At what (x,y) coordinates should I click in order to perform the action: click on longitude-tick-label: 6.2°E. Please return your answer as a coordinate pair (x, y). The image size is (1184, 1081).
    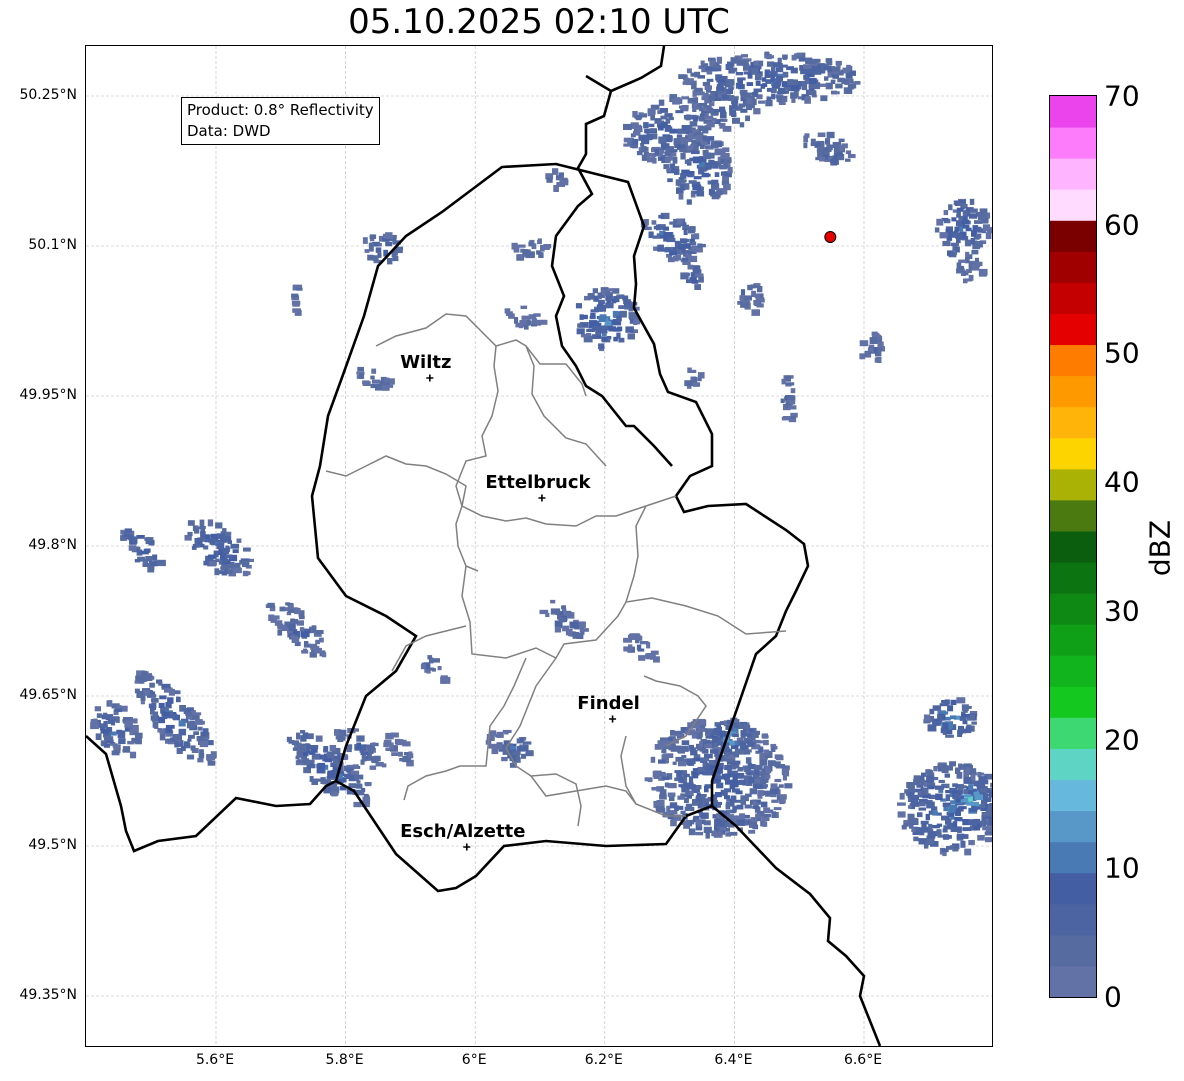
    Looking at the image, I should click on (603, 1060).